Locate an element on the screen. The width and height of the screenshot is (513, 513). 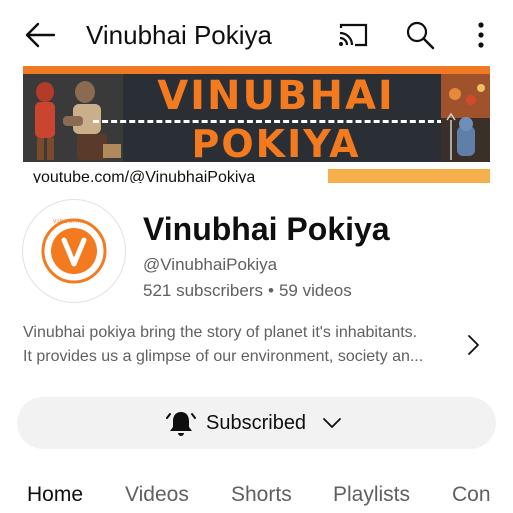
banner-people-illustration is located at coordinates (73, 118).